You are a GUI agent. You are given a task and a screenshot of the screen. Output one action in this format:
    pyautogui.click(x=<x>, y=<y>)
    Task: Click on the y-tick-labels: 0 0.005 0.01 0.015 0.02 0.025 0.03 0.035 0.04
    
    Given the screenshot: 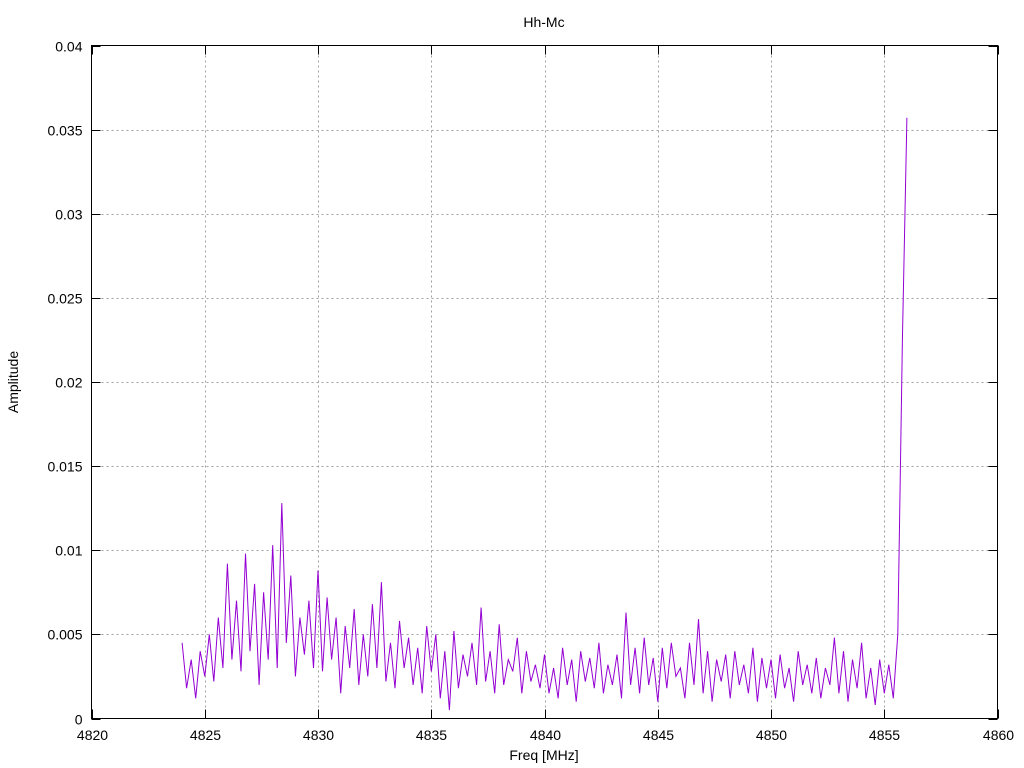 What is the action you would take?
    pyautogui.click(x=64, y=383)
    